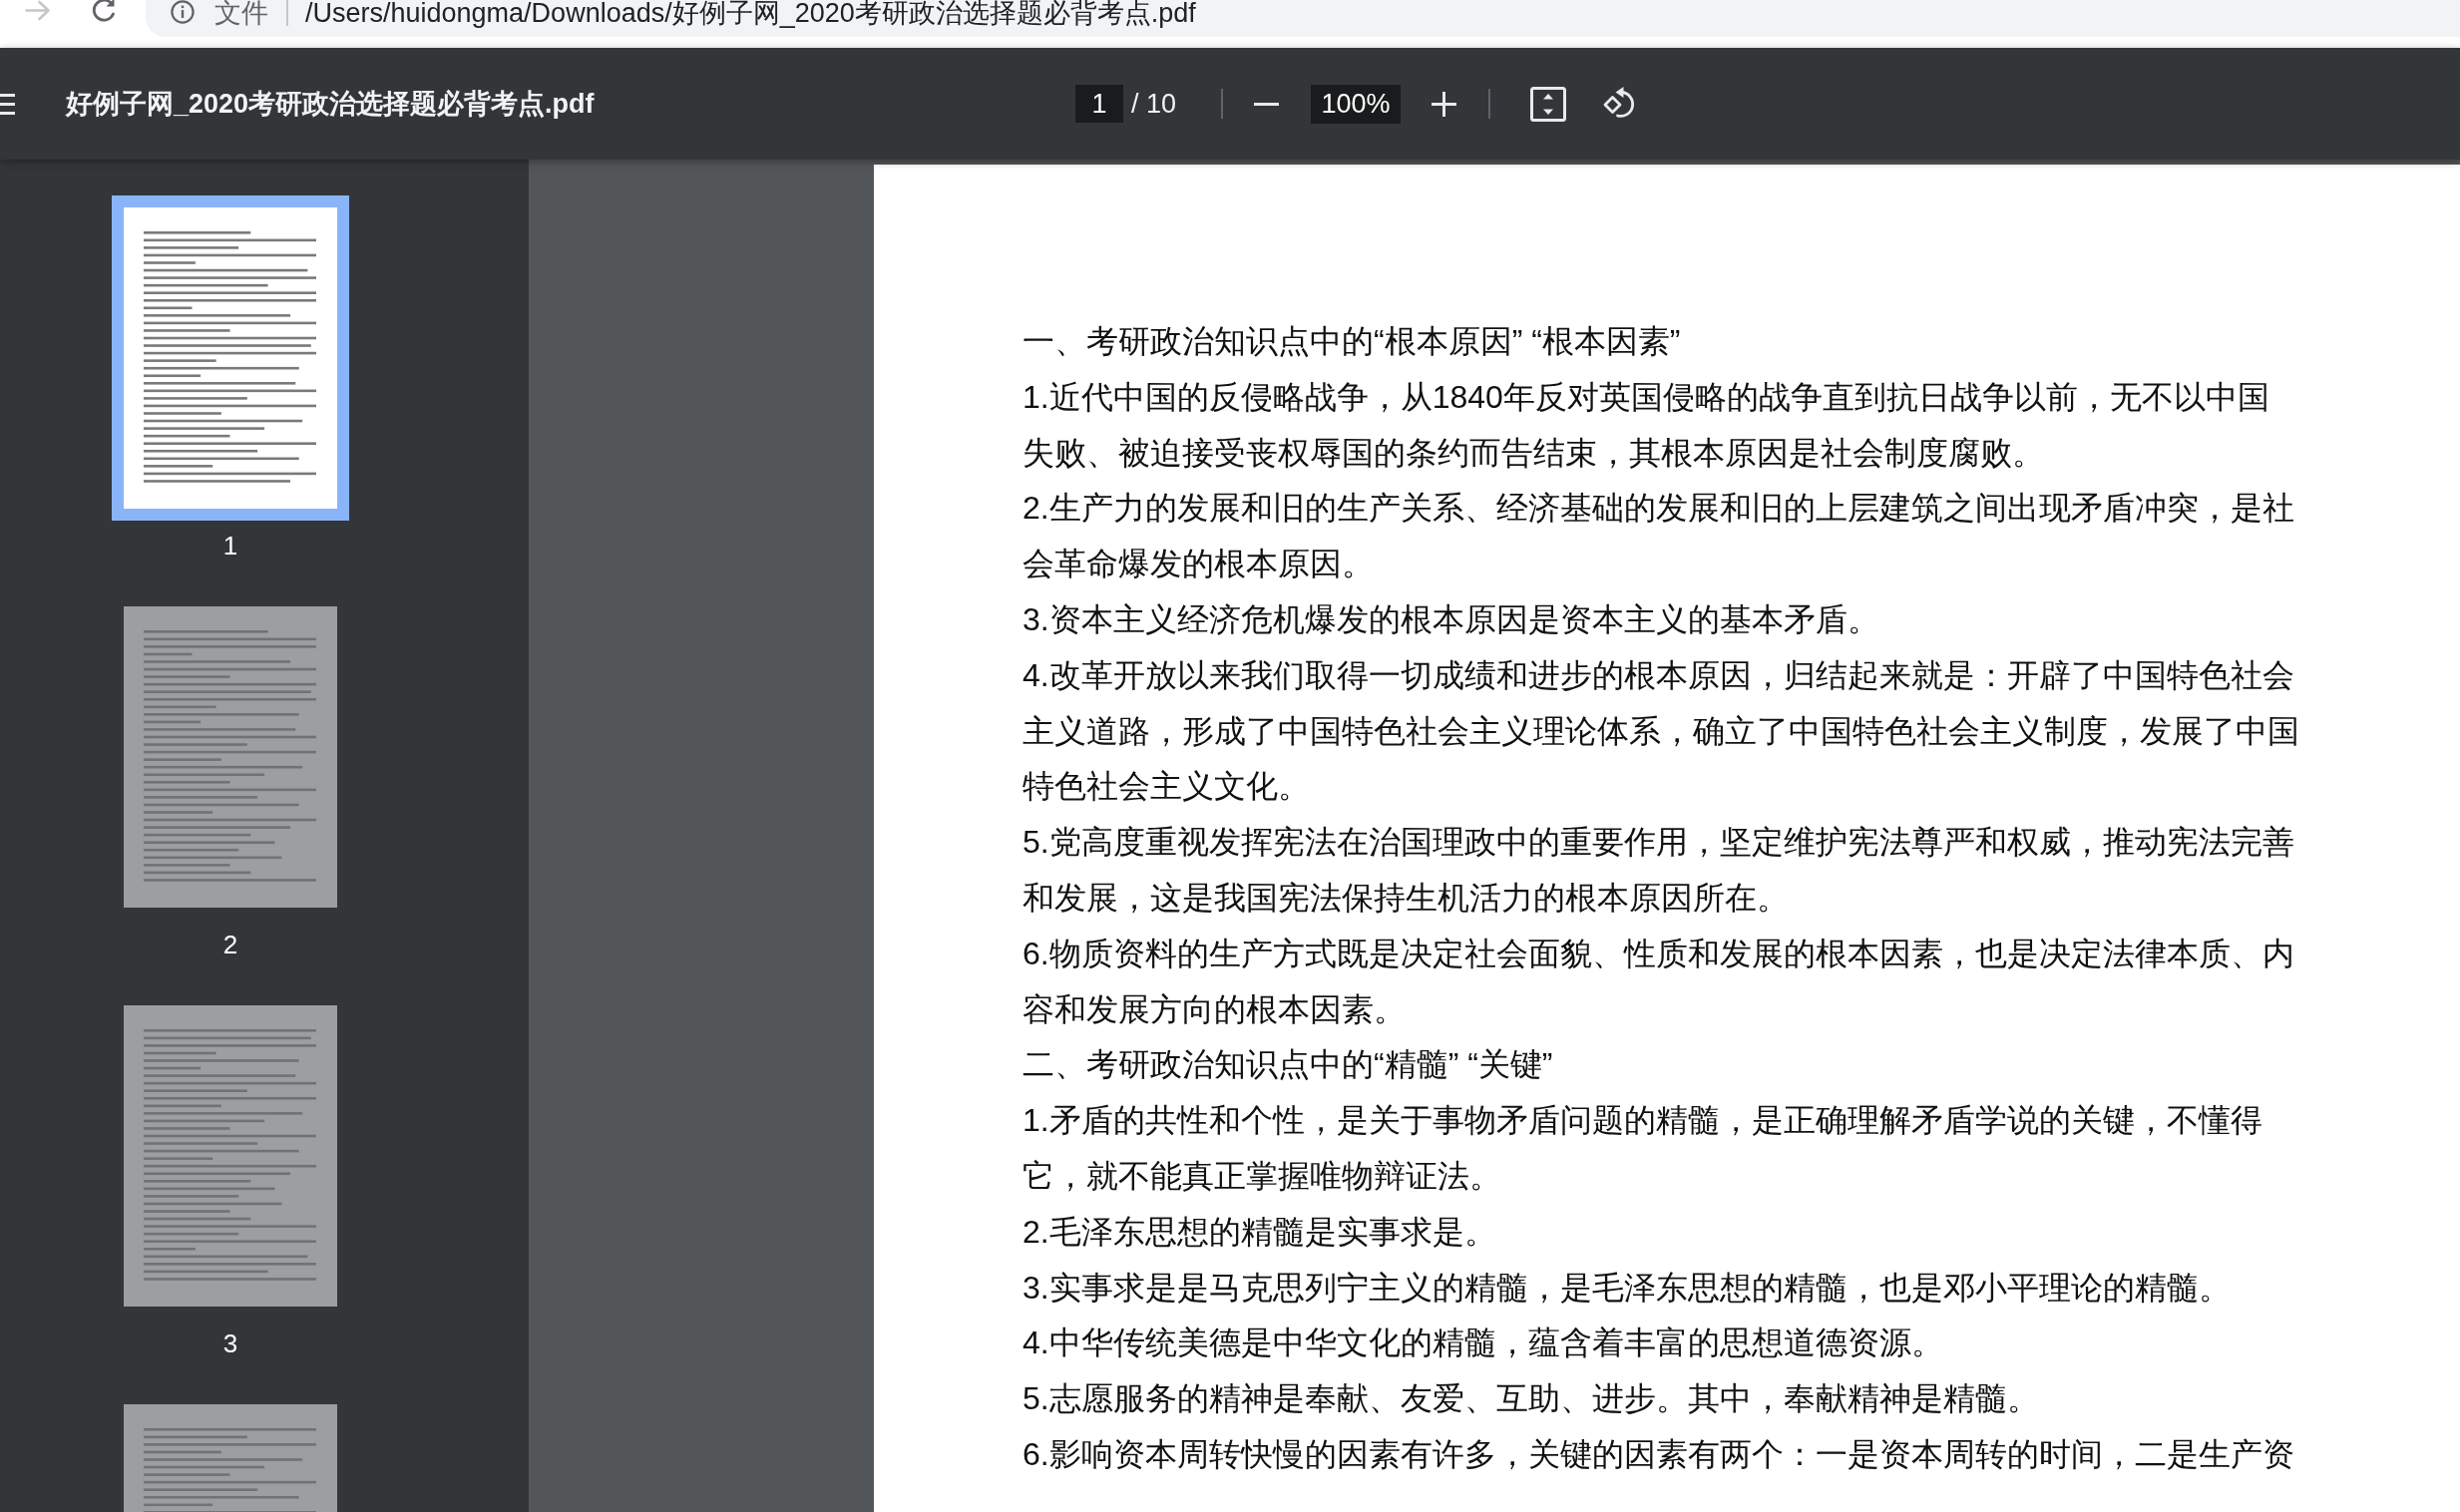 This screenshot has width=2460, height=1512. What do you see at coordinates (330, 104) in the screenshot?
I see `document-title: 好例子网_2020考研政治选择题必背考点.pdf` at bounding box center [330, 104].